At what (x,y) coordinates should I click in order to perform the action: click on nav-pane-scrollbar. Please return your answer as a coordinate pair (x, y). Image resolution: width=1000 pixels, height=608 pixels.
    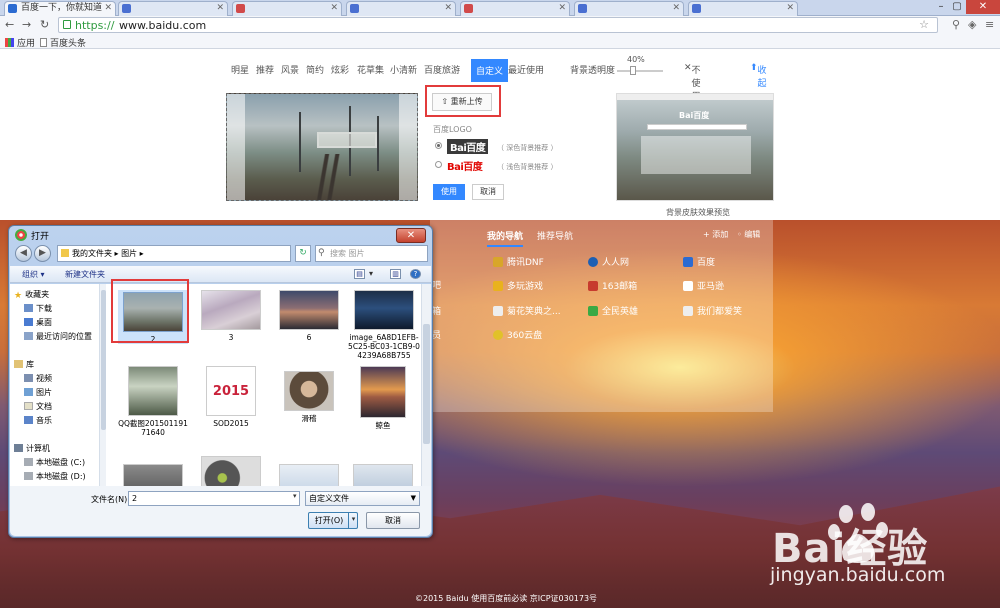
    Looking at the image, I should click on (102, 385).